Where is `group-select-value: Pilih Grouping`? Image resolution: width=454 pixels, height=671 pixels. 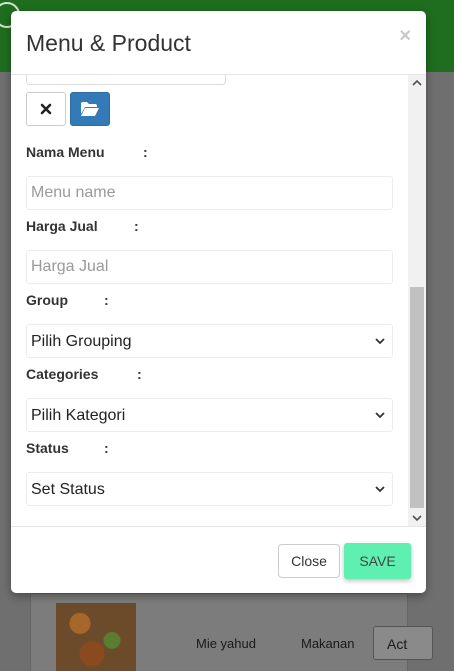
group-select-value: Pilih Grouping is located at coordinates (81, 341).